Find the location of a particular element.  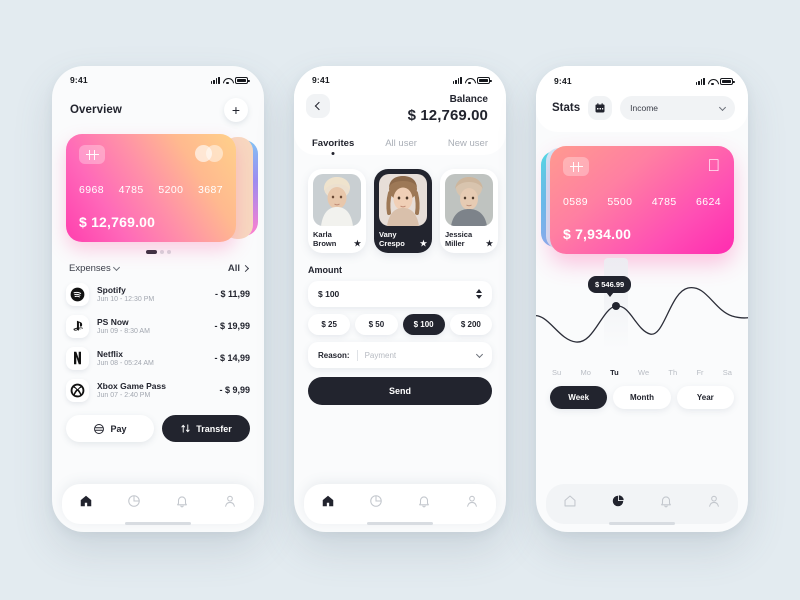

day-mo: Mo is located at coordinates (585, 372).